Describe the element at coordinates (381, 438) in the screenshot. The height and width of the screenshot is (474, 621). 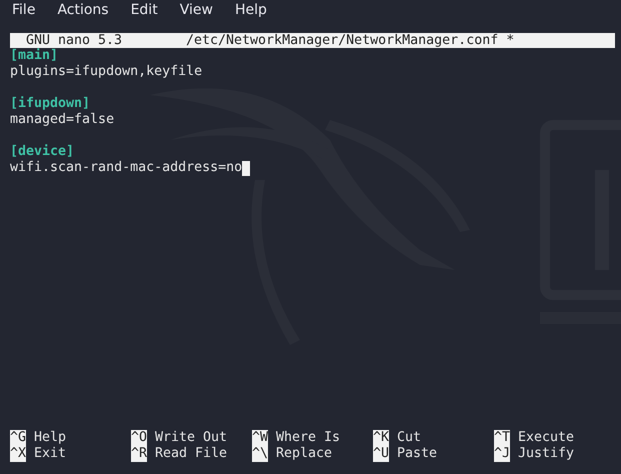
I see `shortcut-key: ^K` at that location.